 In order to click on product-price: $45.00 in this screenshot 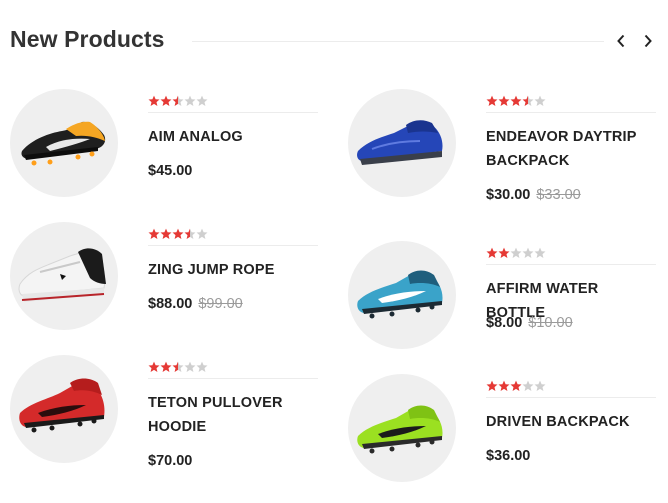, I will do `click(173, 171)`.